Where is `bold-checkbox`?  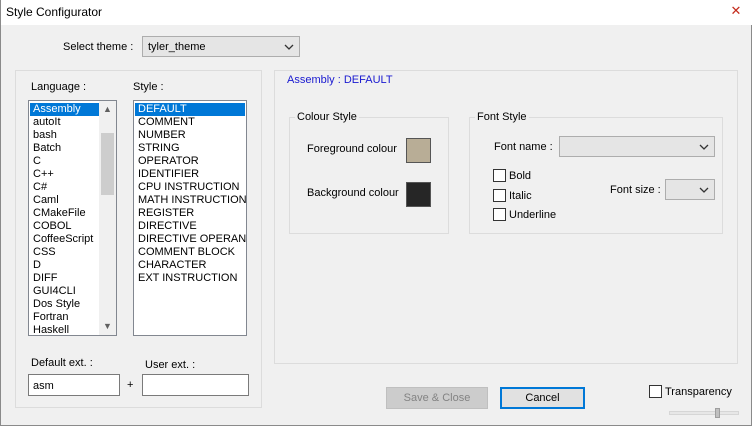 bold-checkbox is located at coordinates (499, 175).